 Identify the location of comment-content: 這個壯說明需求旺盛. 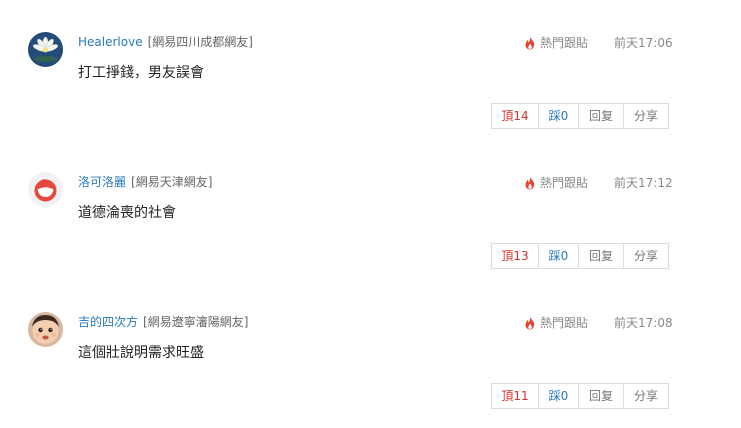
(141, 353).